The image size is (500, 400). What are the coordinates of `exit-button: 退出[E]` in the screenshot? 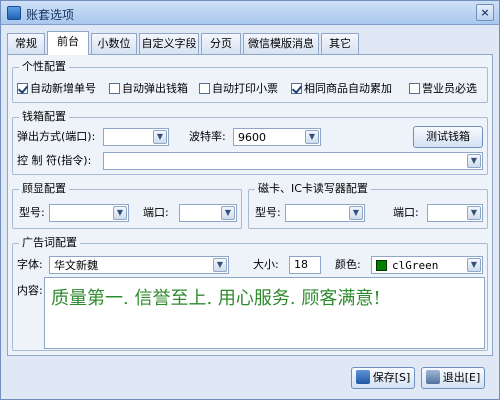 It's located at (453, 378).